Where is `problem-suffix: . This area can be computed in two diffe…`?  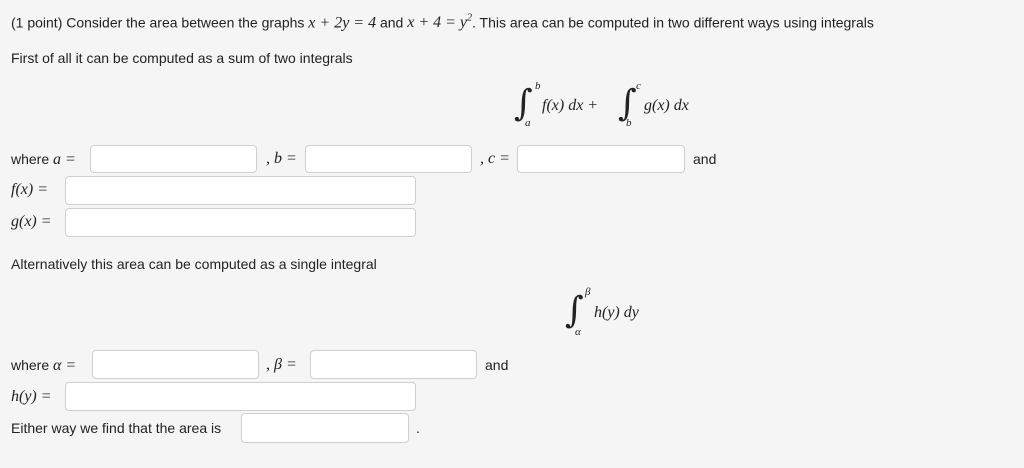
problem-suffix: . This area can be computed in two diffe… is located at coordinates (673, 22).